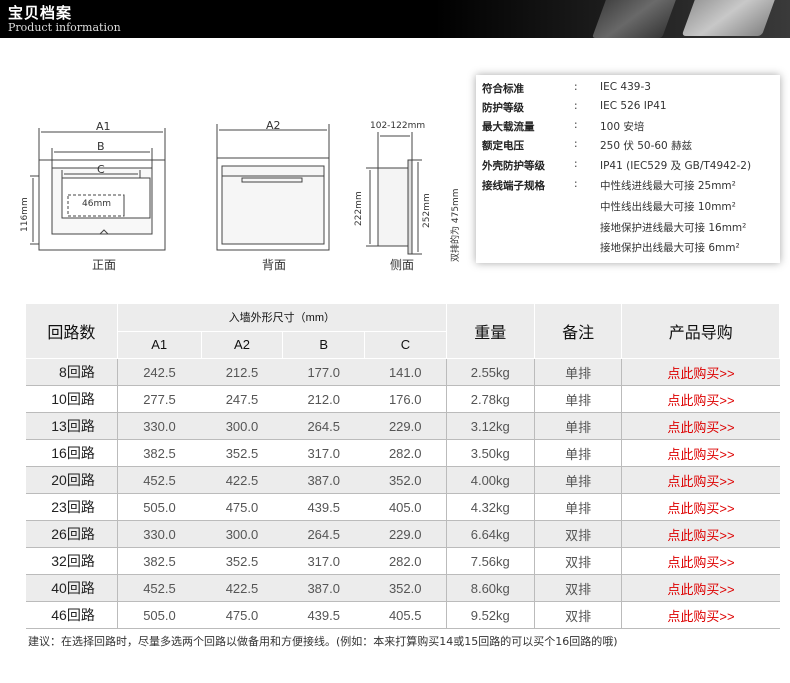  What do you see at coordinates (323, 507) in the screenshot?
I see `cell-b: 439.5` at bounding box center [323, 507].